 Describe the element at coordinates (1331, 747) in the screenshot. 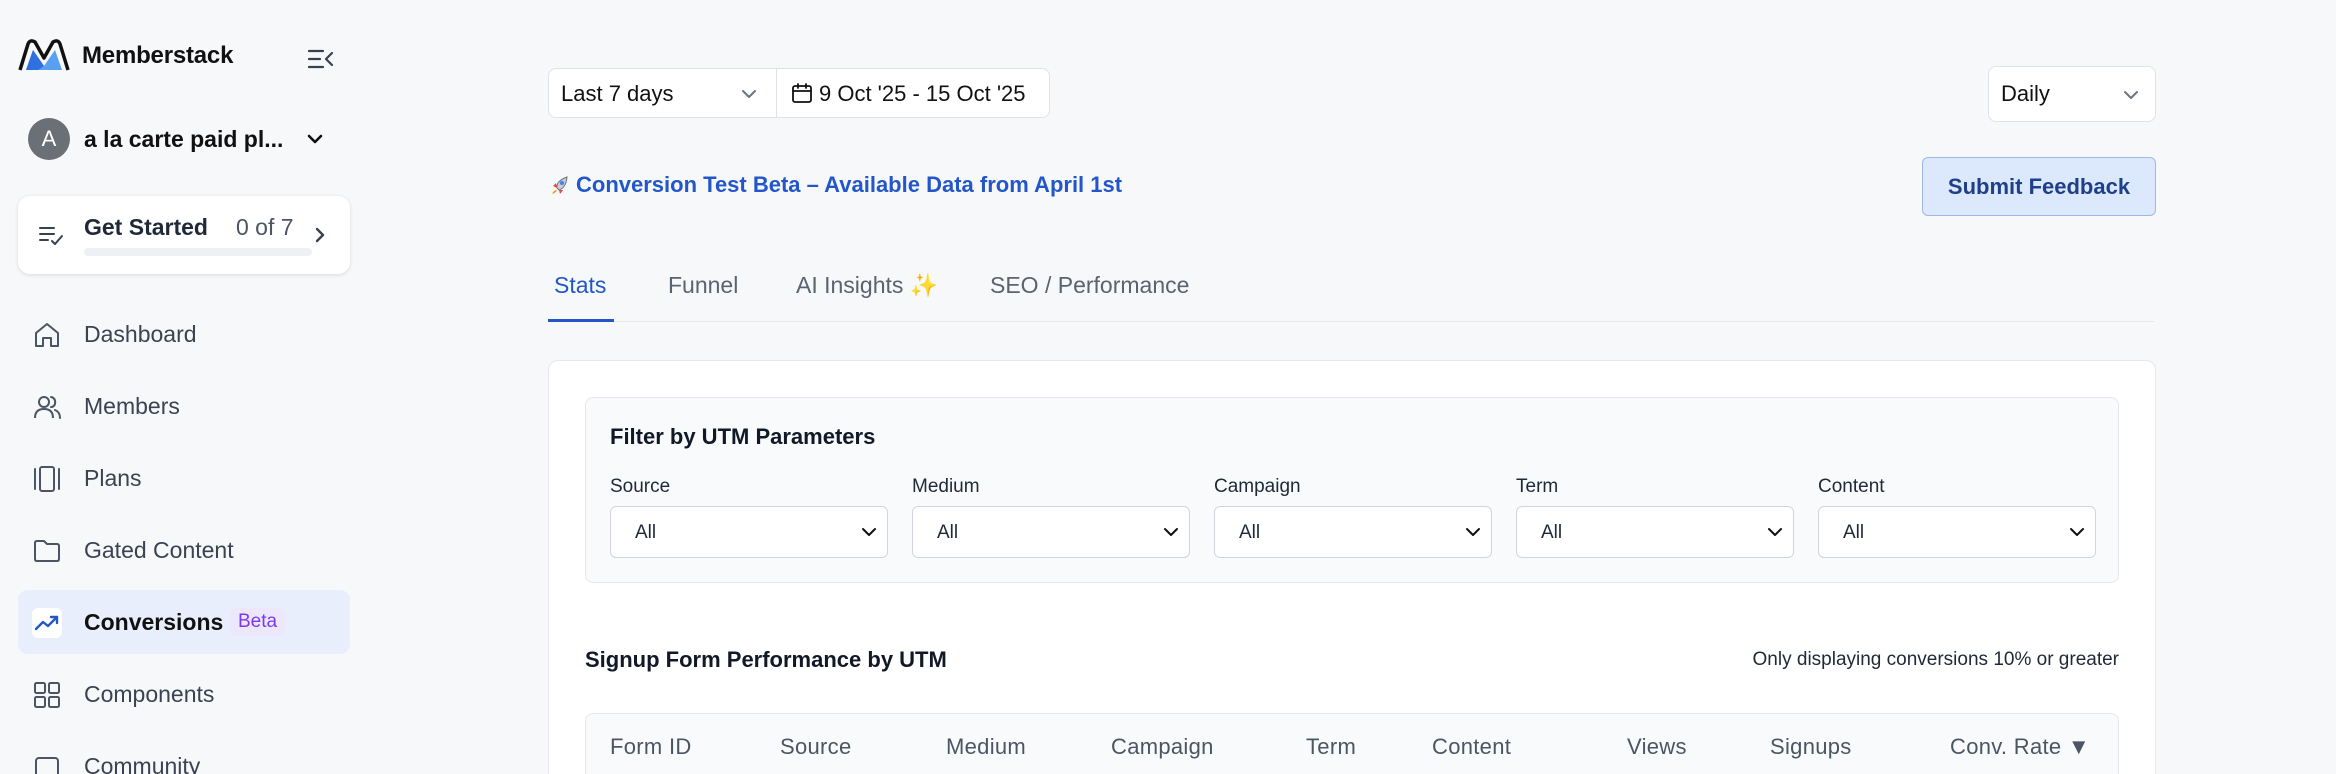

I see `column-header-term: Term` at that location.